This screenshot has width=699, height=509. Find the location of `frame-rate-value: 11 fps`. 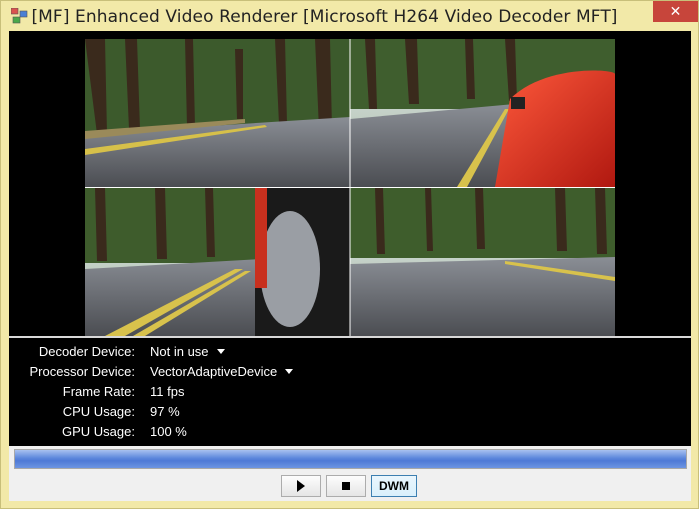

frame-rate-value: 11 fps is located at coordinates (167, 391).